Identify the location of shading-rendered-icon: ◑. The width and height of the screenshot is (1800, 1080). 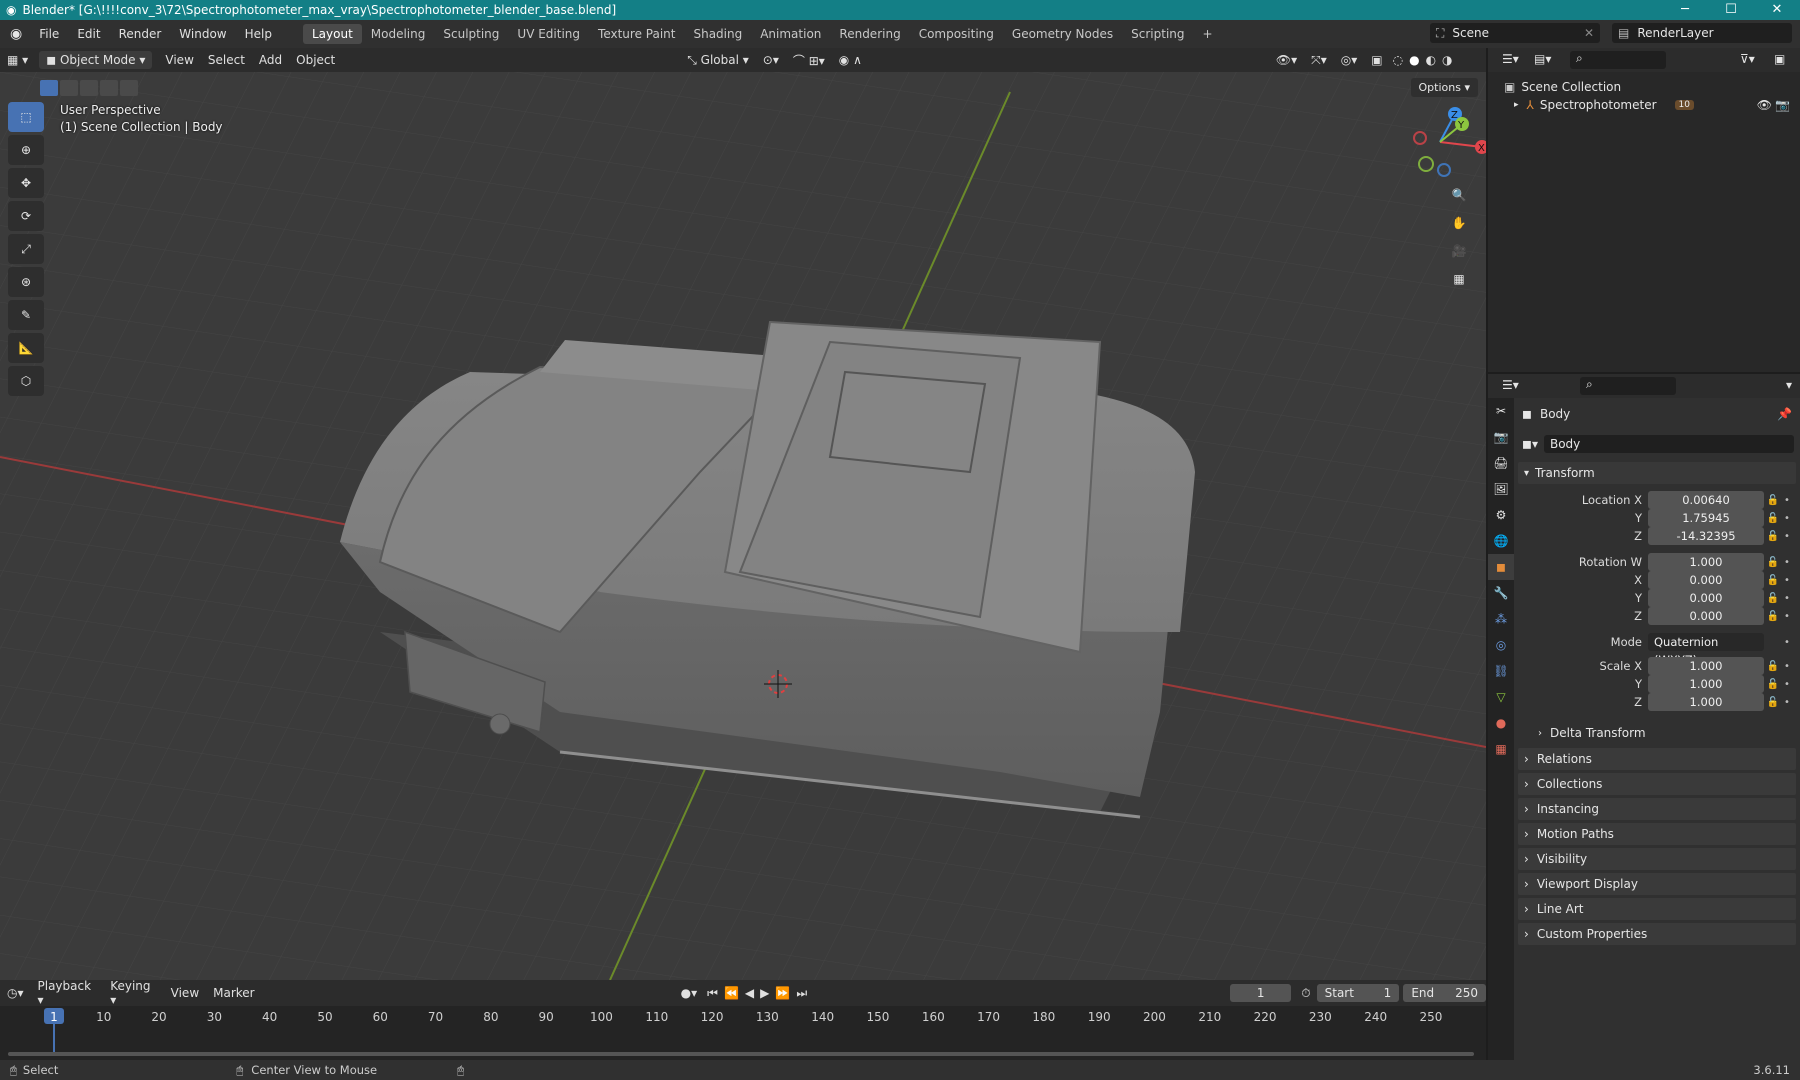
(1447, 60).